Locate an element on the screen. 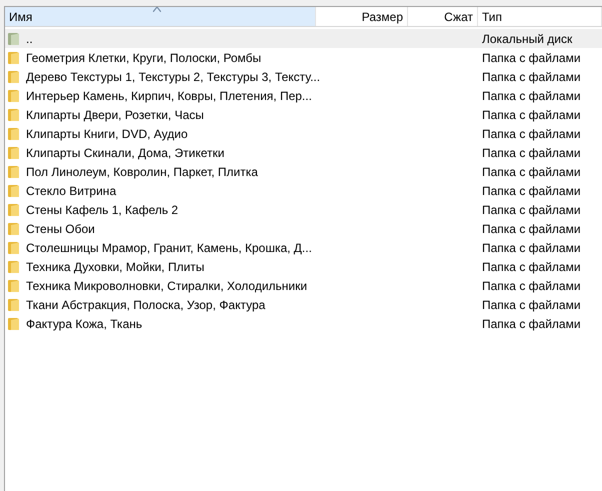 The image size is (602, 491). file-name: Стены Кафель 1, Кафель 2 is located at coordinates (102, 210).